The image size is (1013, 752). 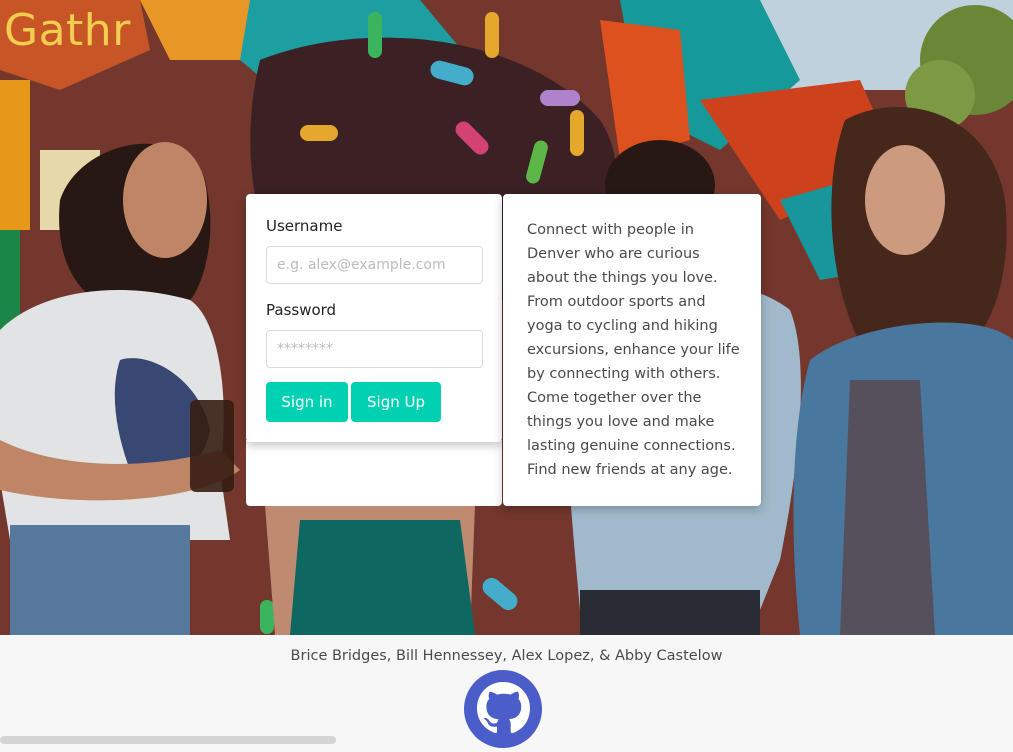 I want to click on login-form: Username Password Sign in Sign Up, so click(x=374, y=318).